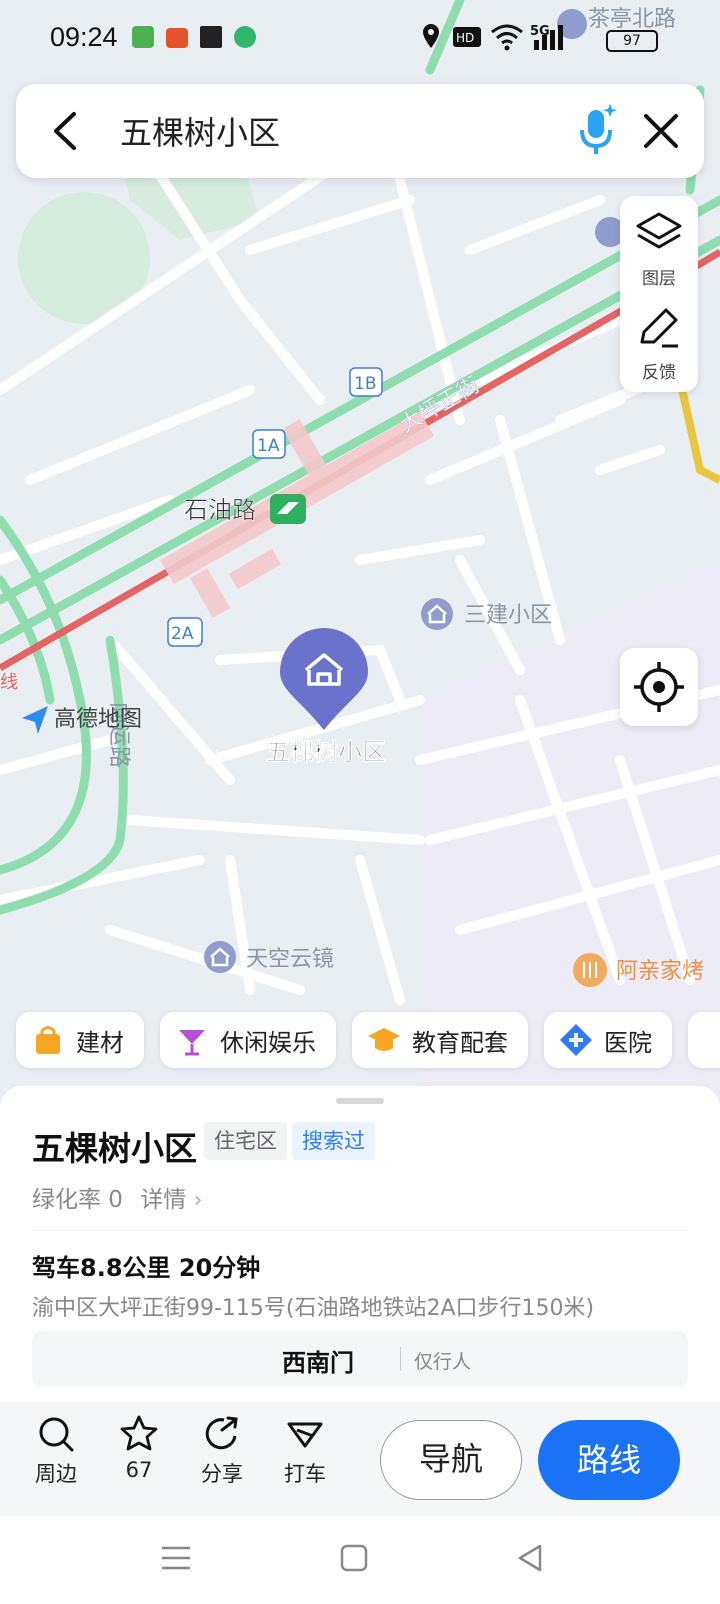  I want to click on route-button: 路线, so click(609, 1460).